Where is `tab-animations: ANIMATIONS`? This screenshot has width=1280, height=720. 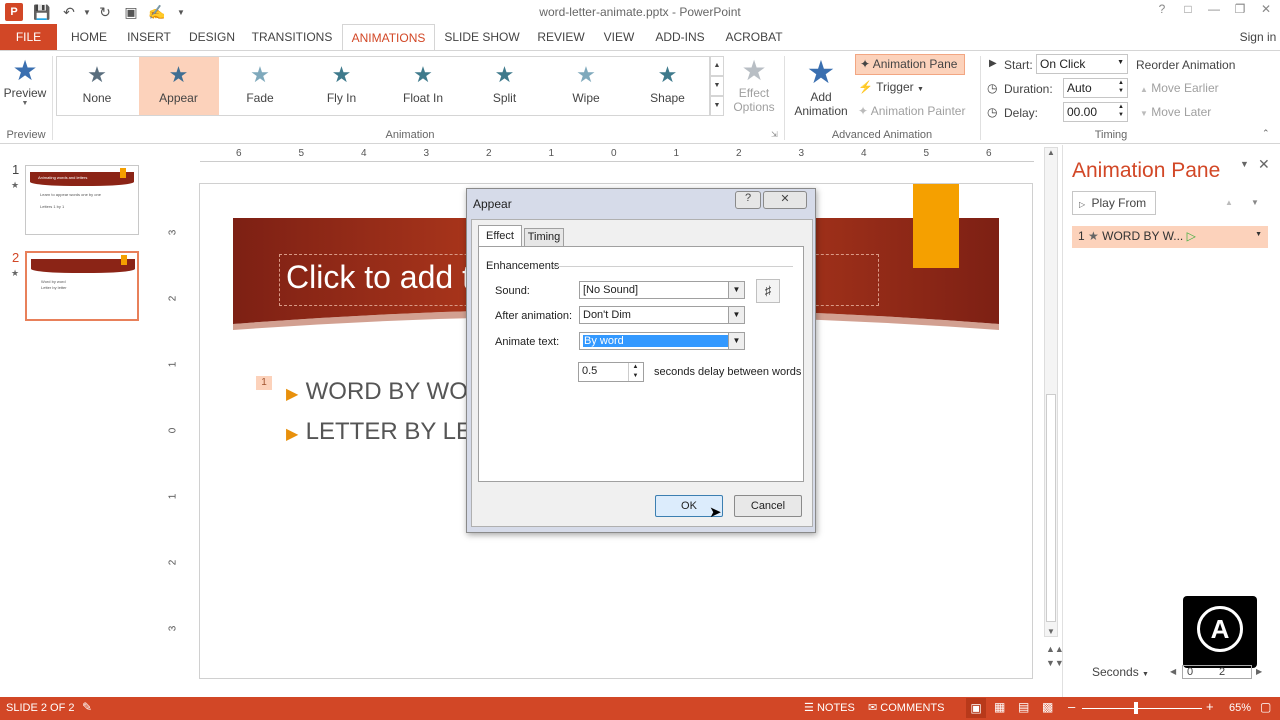
tab-animations: ANIMATIONS is located at coordinates (388, 37).